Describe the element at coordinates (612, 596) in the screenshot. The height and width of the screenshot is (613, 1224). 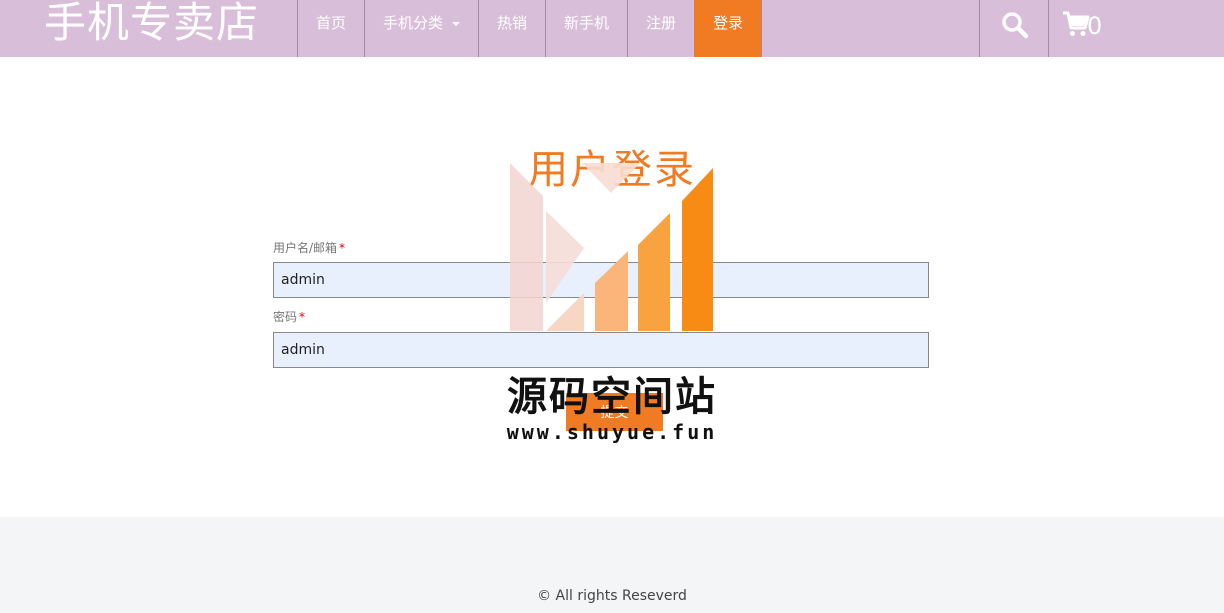
I see `copyright-text: © All rights Reseverd` at that location.